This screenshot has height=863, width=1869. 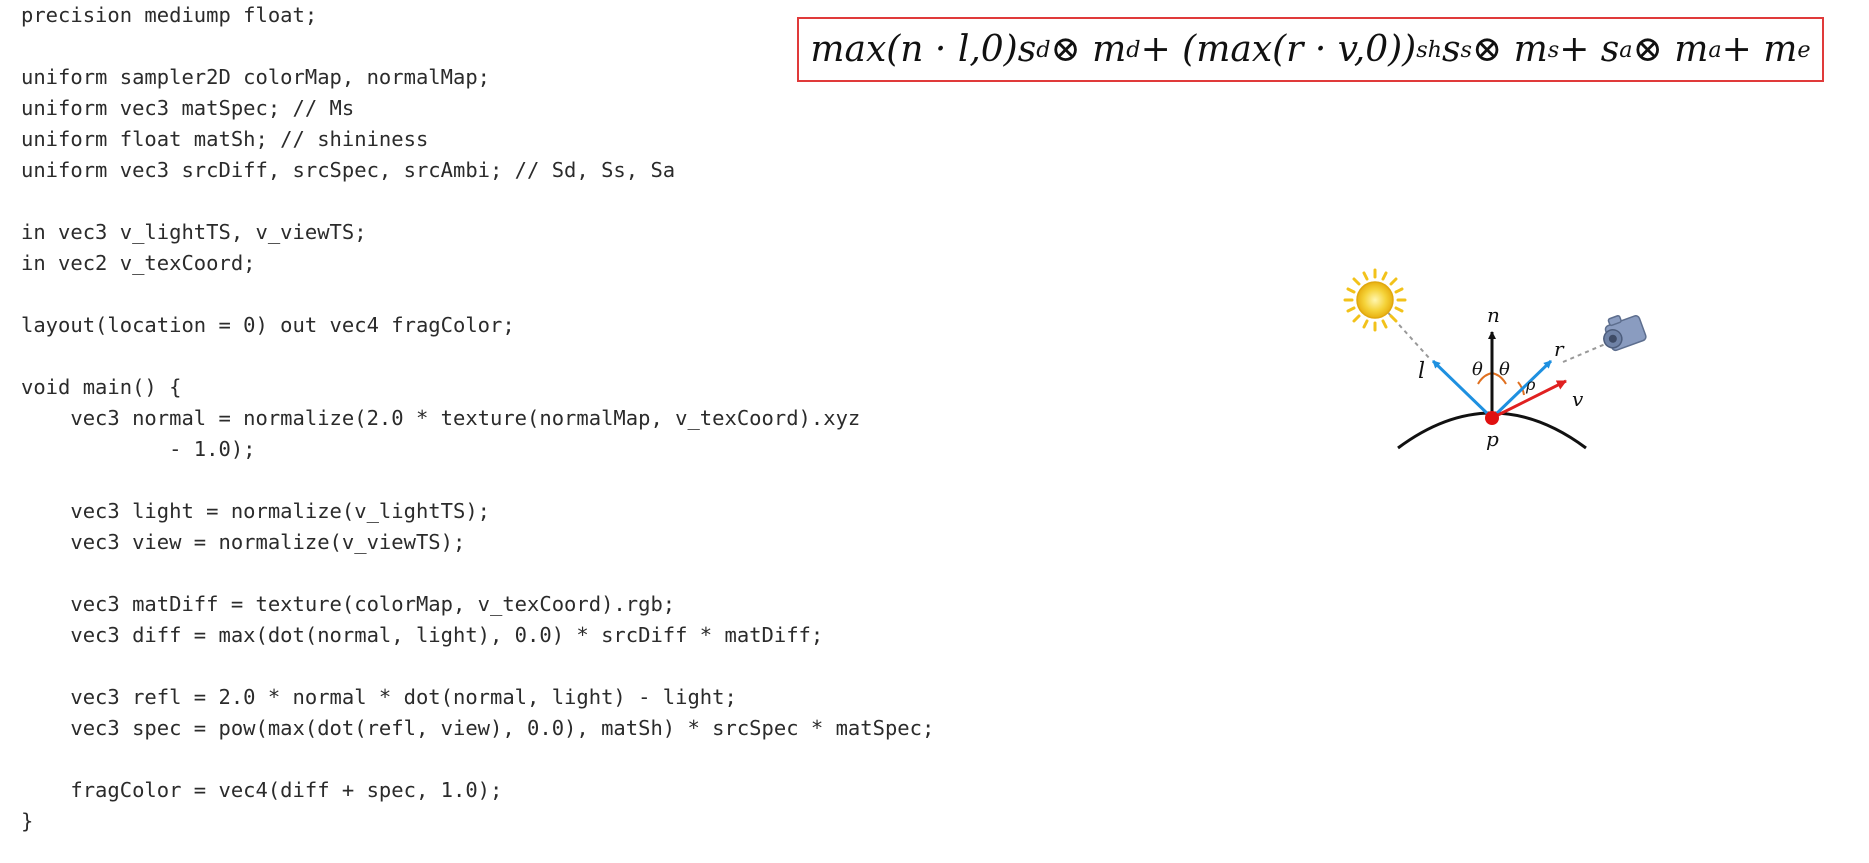 What do you see at coordinates (138, 449) in the screenshot?
I see `code-line: - 1.0);` at bounding box center [138, 449].